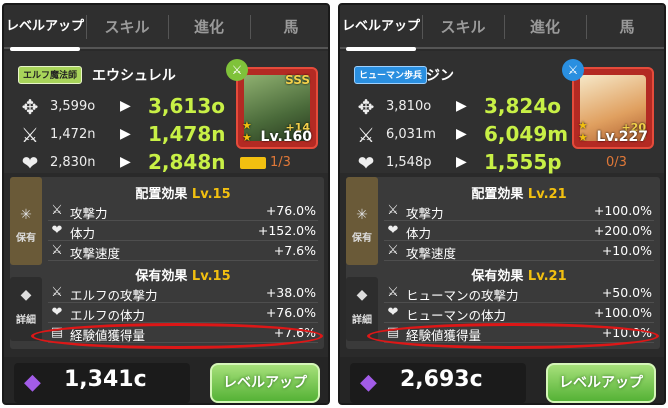 This screenshot has width=668, height=408. I want to click on effect-row: ⚔ 攻撃力 +100.0%, so click(519, 211).